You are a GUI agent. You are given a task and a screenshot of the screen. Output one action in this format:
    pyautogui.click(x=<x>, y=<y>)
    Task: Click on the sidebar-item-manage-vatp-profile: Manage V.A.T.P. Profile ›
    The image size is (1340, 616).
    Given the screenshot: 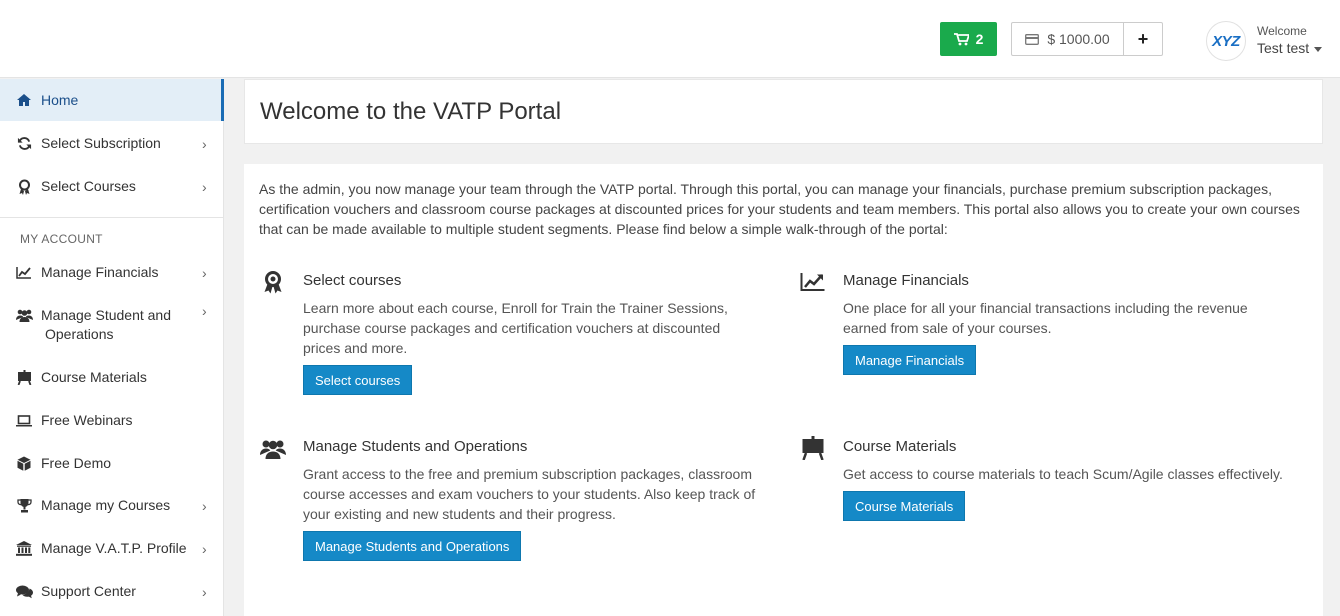 What is the action you would take?
    pyautogui.click(x=112, y=548)
    